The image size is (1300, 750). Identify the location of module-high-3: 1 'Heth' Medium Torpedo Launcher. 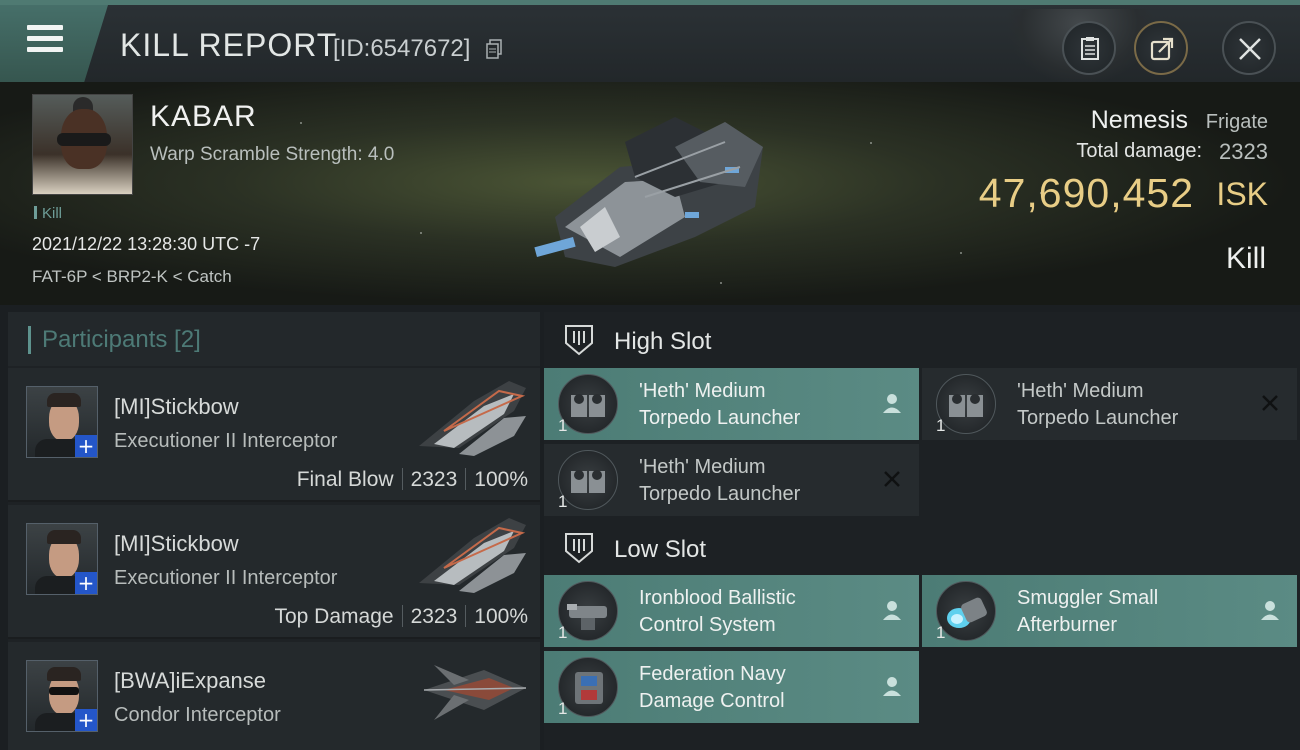
(731, 480).